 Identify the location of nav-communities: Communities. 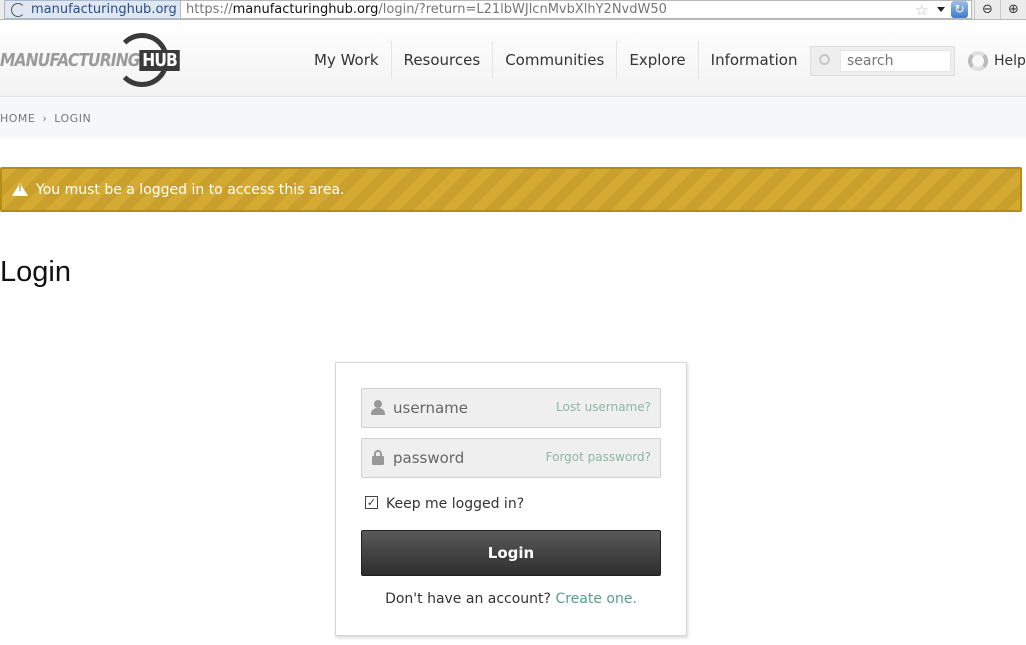
(555, 60).